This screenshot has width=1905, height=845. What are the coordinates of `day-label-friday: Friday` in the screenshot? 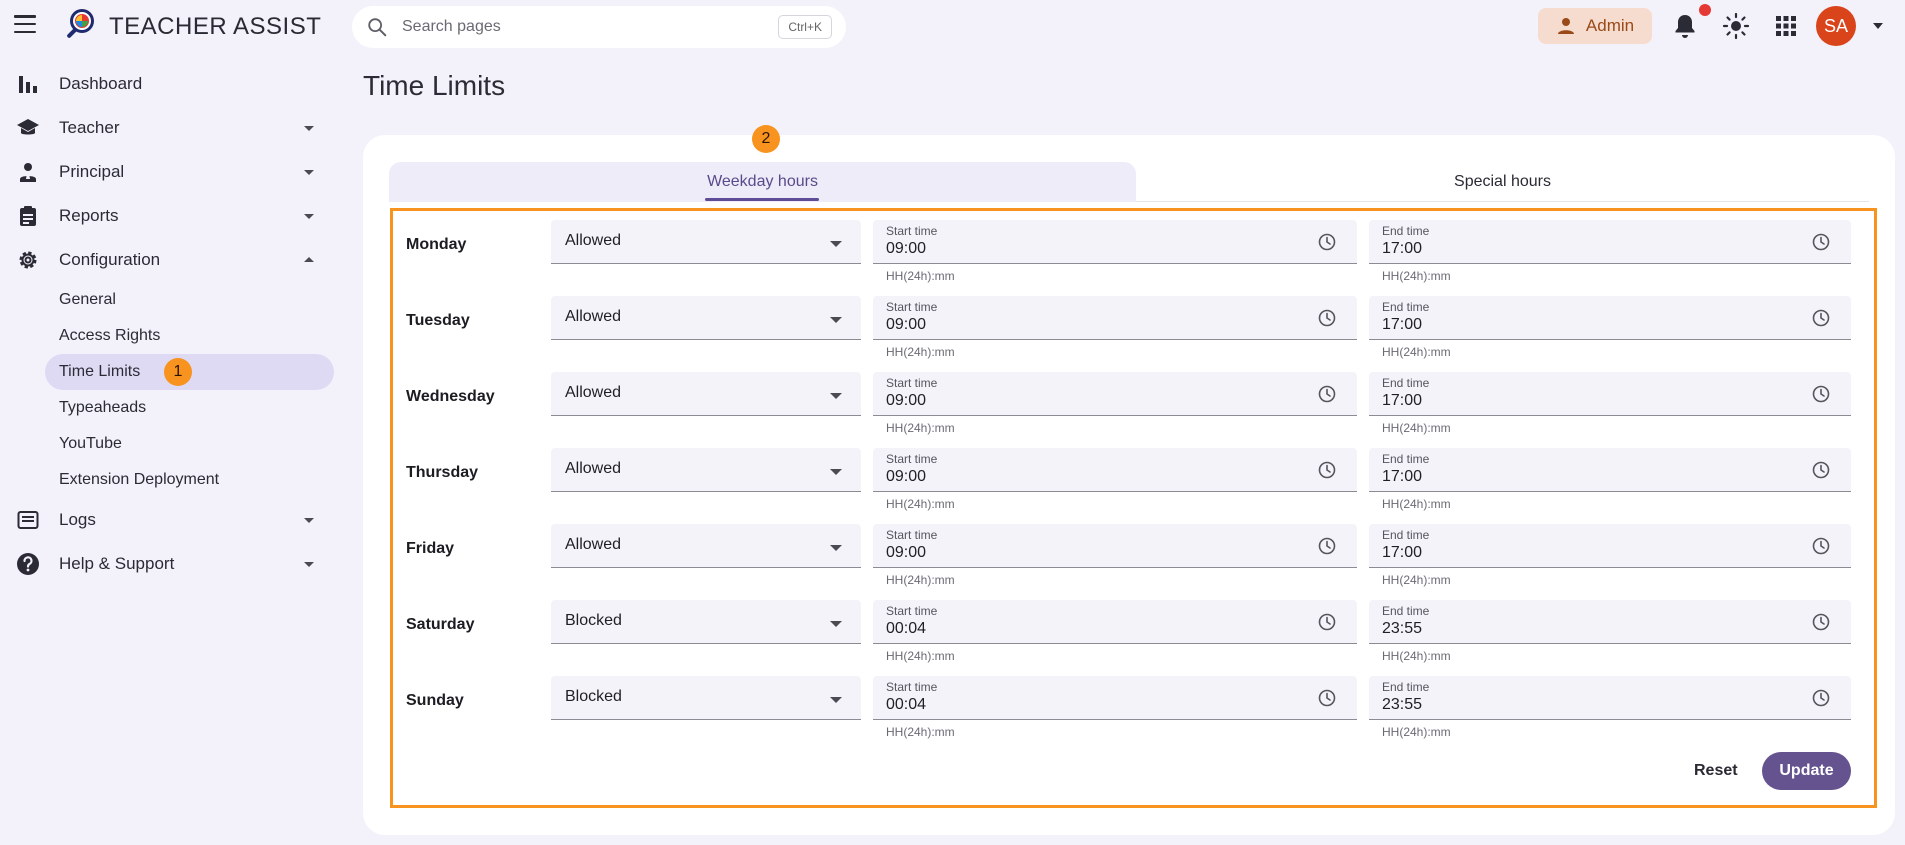 It's located at (430, 548).